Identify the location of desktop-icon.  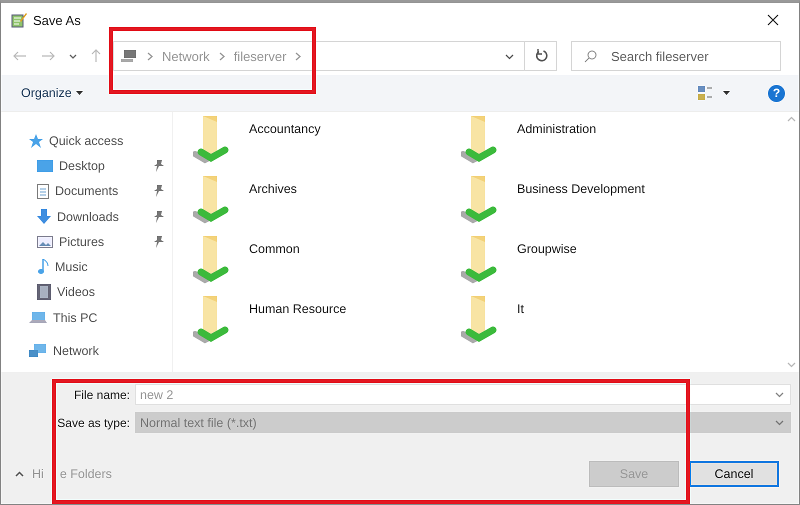
(45, 166).